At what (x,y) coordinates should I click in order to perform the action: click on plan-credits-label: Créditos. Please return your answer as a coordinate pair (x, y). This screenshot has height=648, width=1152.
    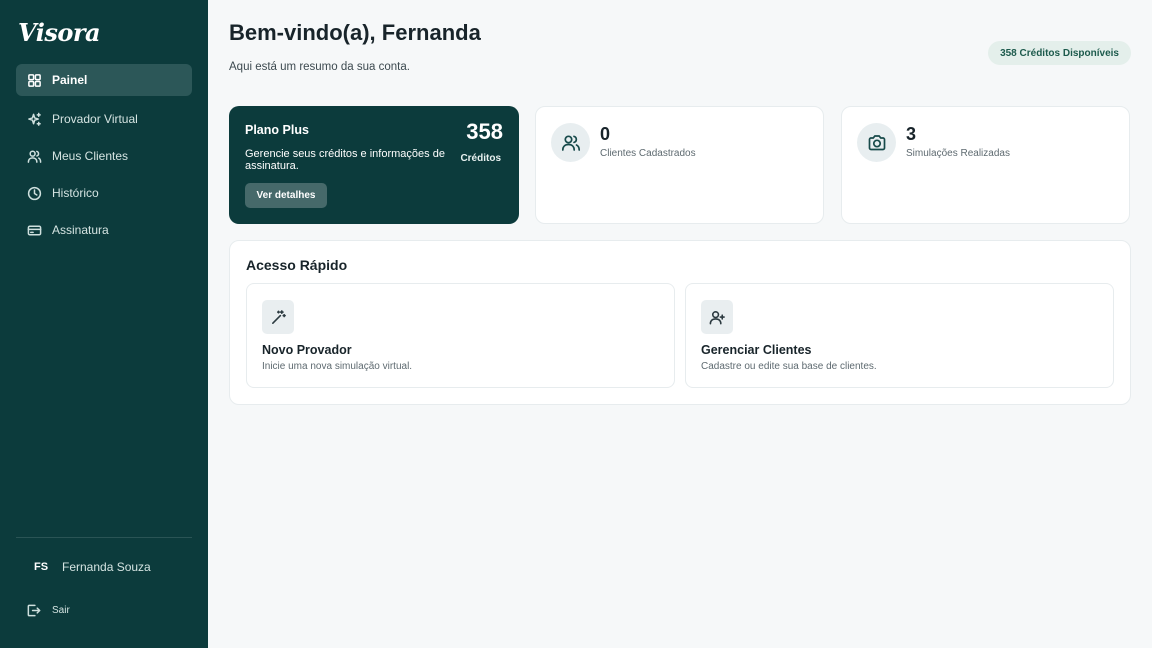
    Looking at the image, I should click on (480, 158).